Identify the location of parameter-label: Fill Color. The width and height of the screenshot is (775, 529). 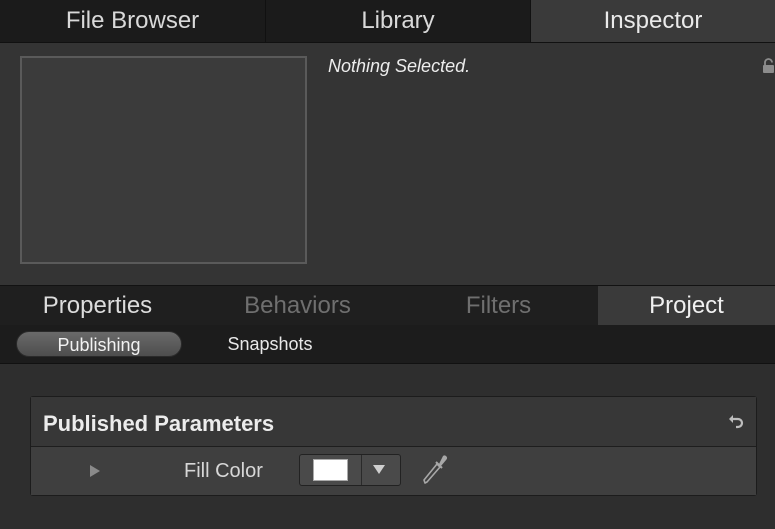
(223, 471).